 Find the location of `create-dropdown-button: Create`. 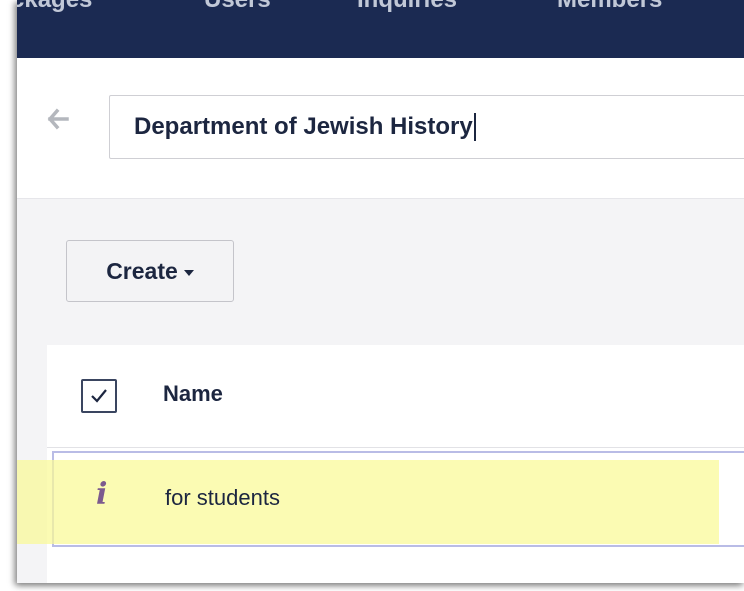

create-dropdown-button: Create is located at coordinates (150, 271).